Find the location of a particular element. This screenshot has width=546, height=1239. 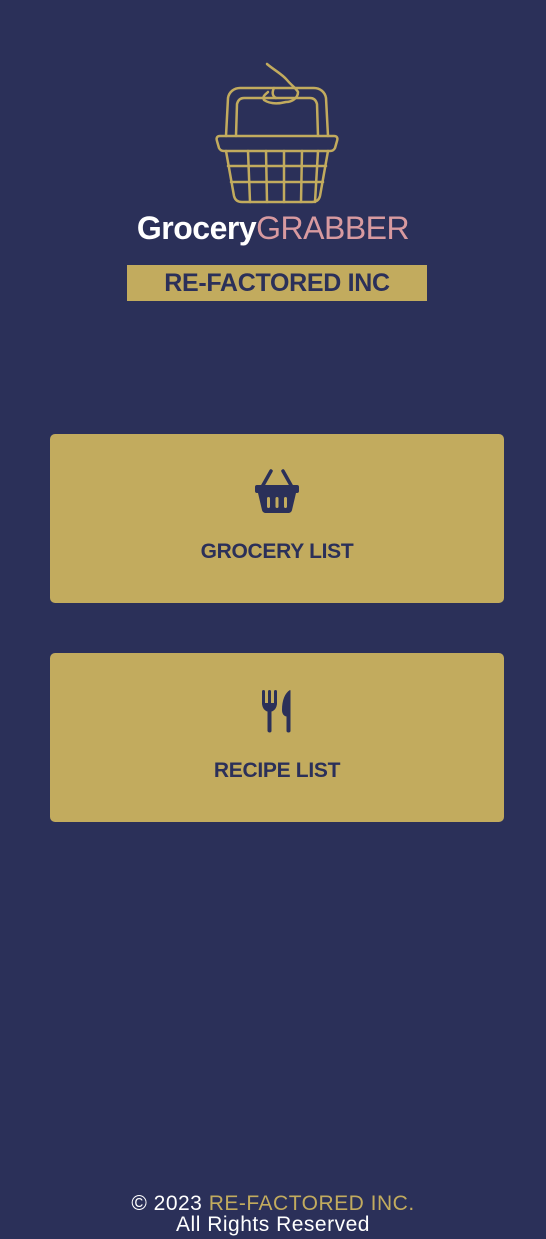

brand-name-grocery: Grocery is located at coordinates (196, 228).